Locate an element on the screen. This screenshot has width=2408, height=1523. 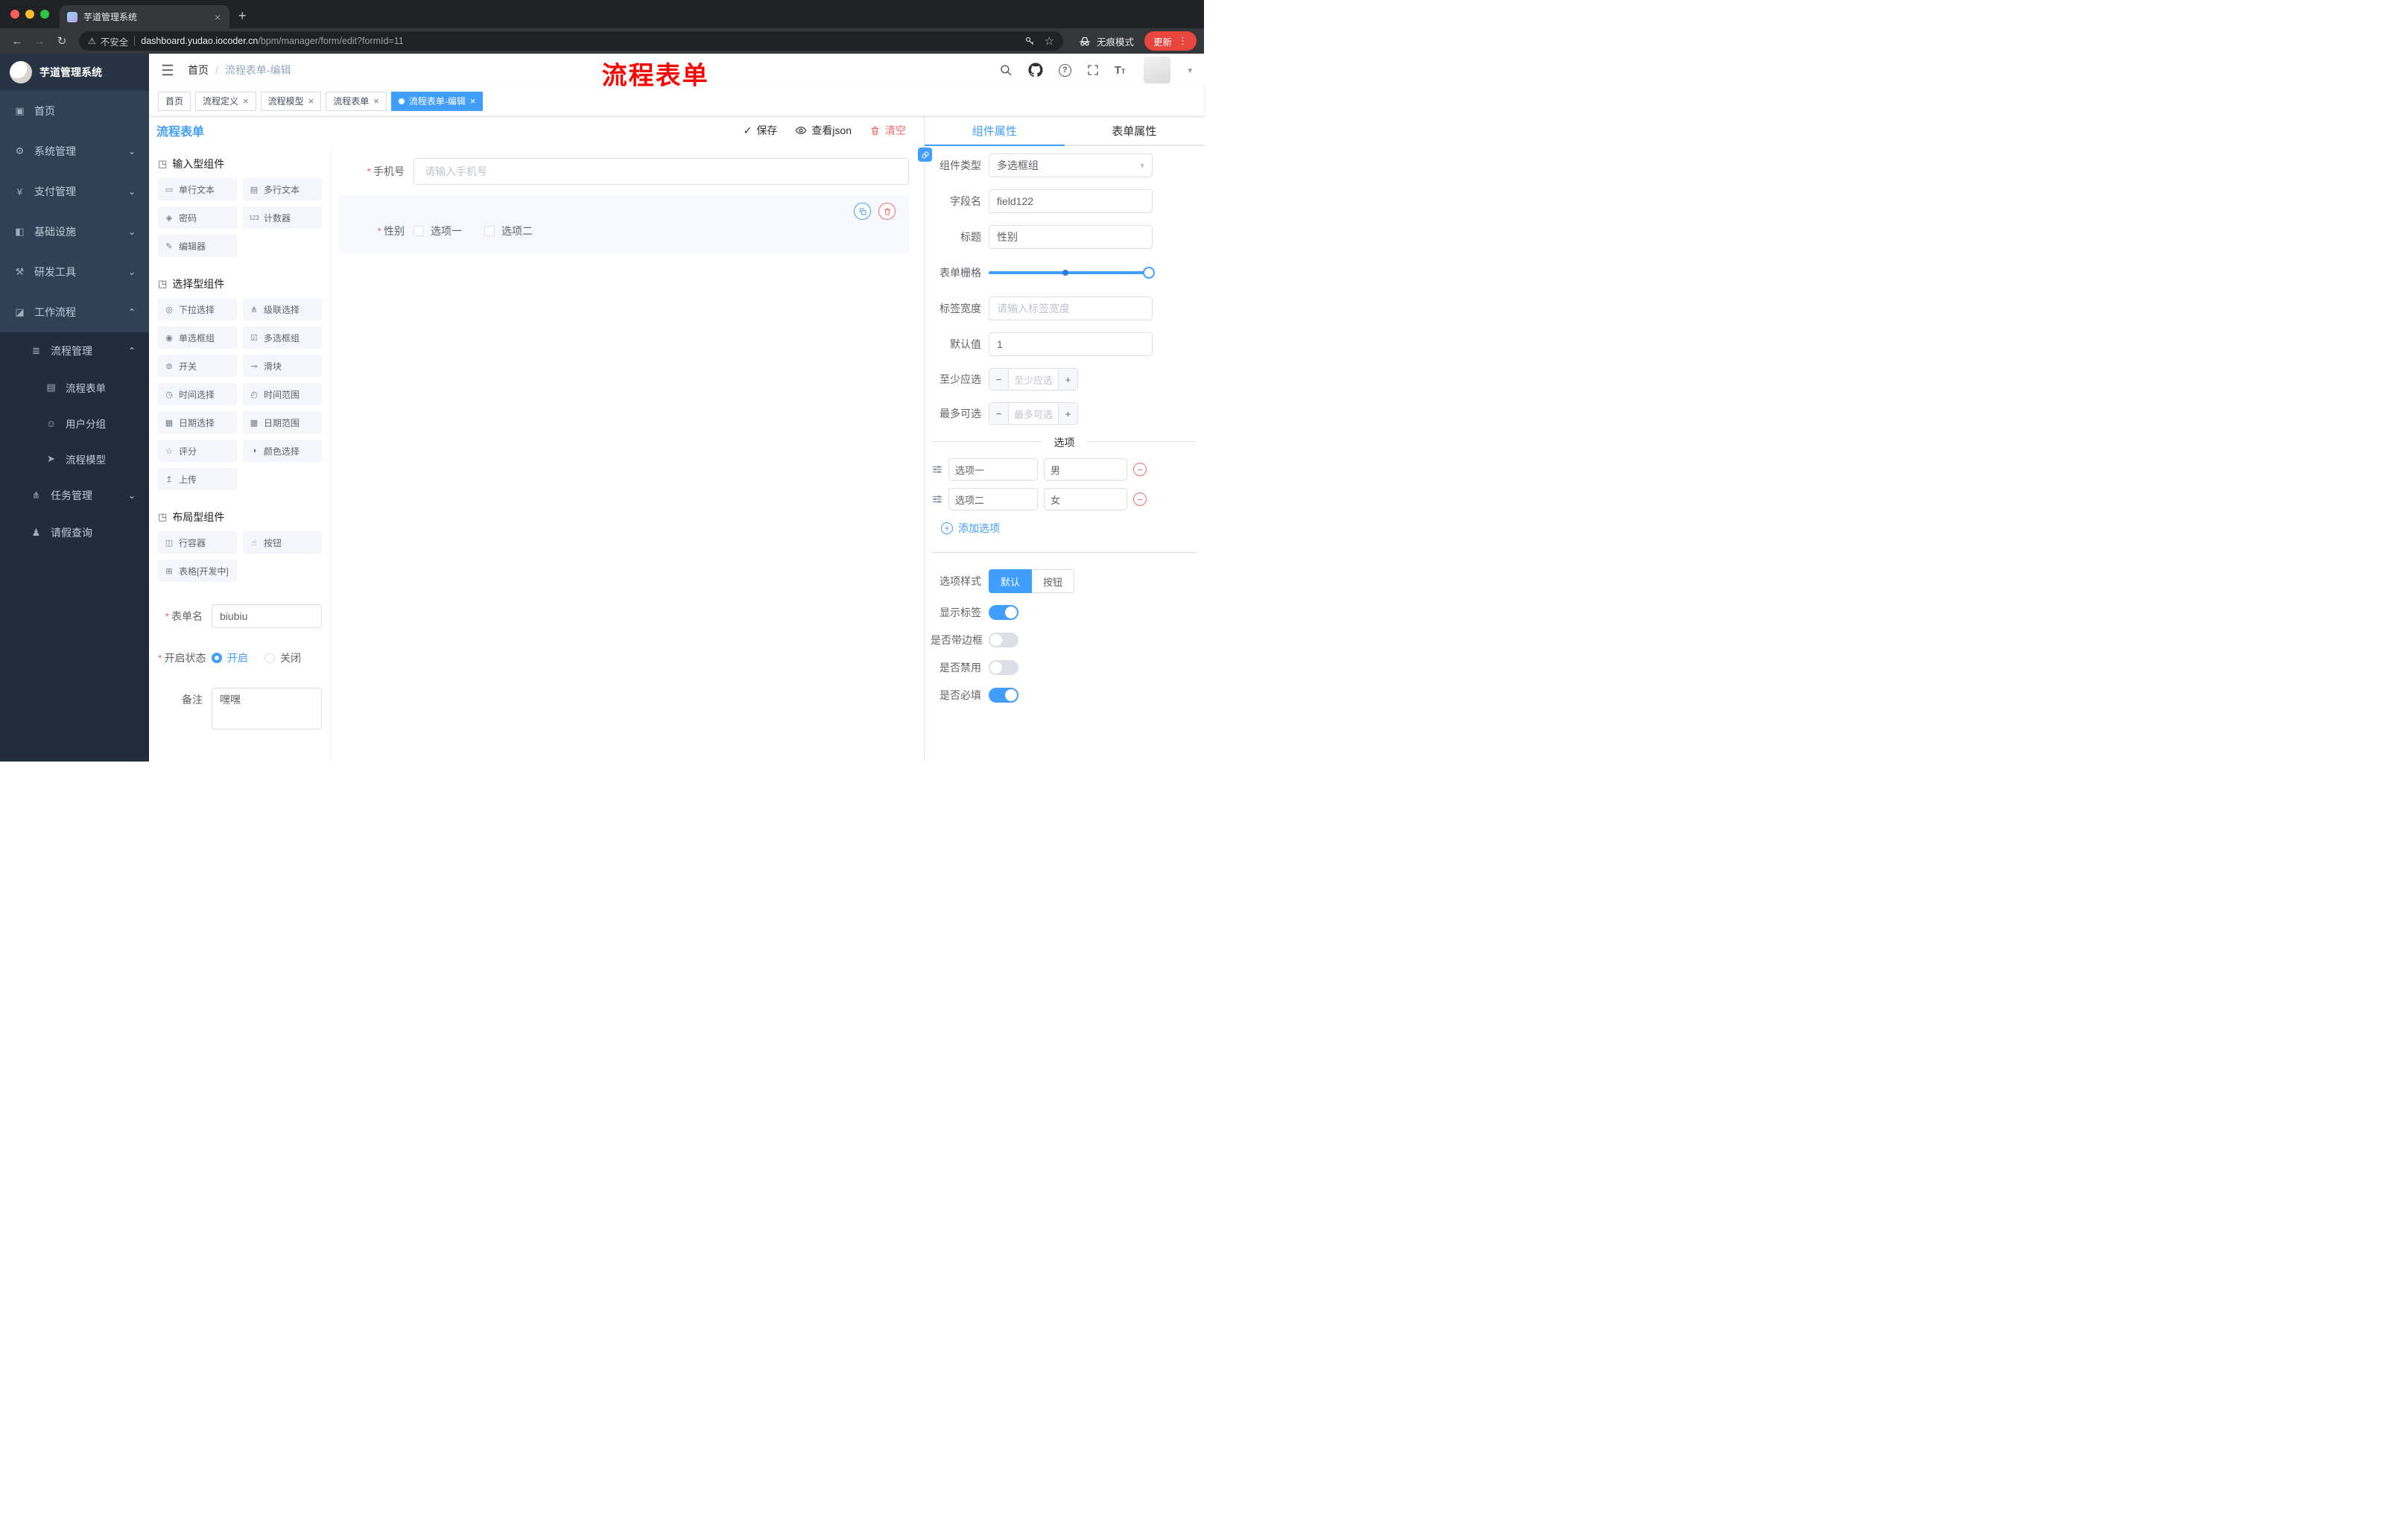
palette-item-color-picker: ◑ 颜色选择 is located at coordinates (282, 451).